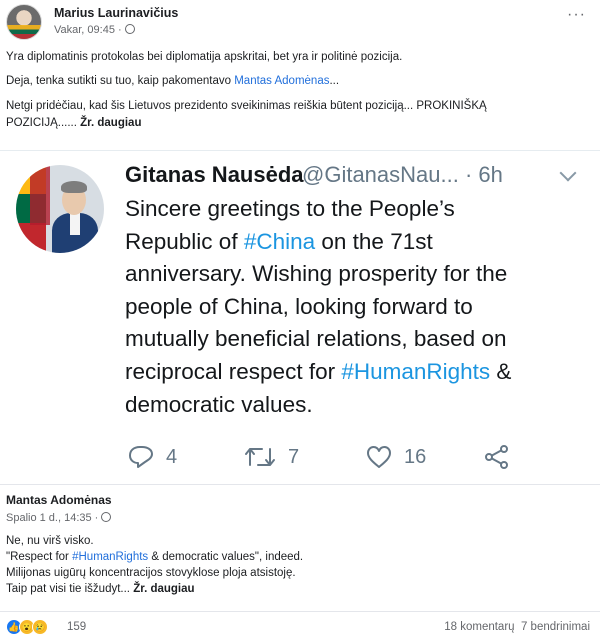 This screenshot has height=641, width=600. I want to click on tweet-actions: 4 7 16, so click(300, 457).